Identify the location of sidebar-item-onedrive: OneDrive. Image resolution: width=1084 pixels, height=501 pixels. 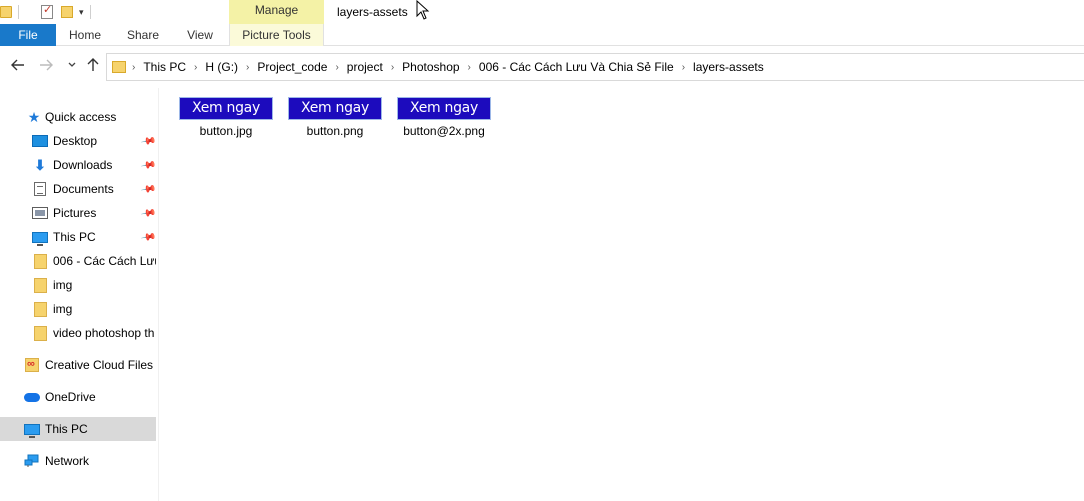
(78, 397).